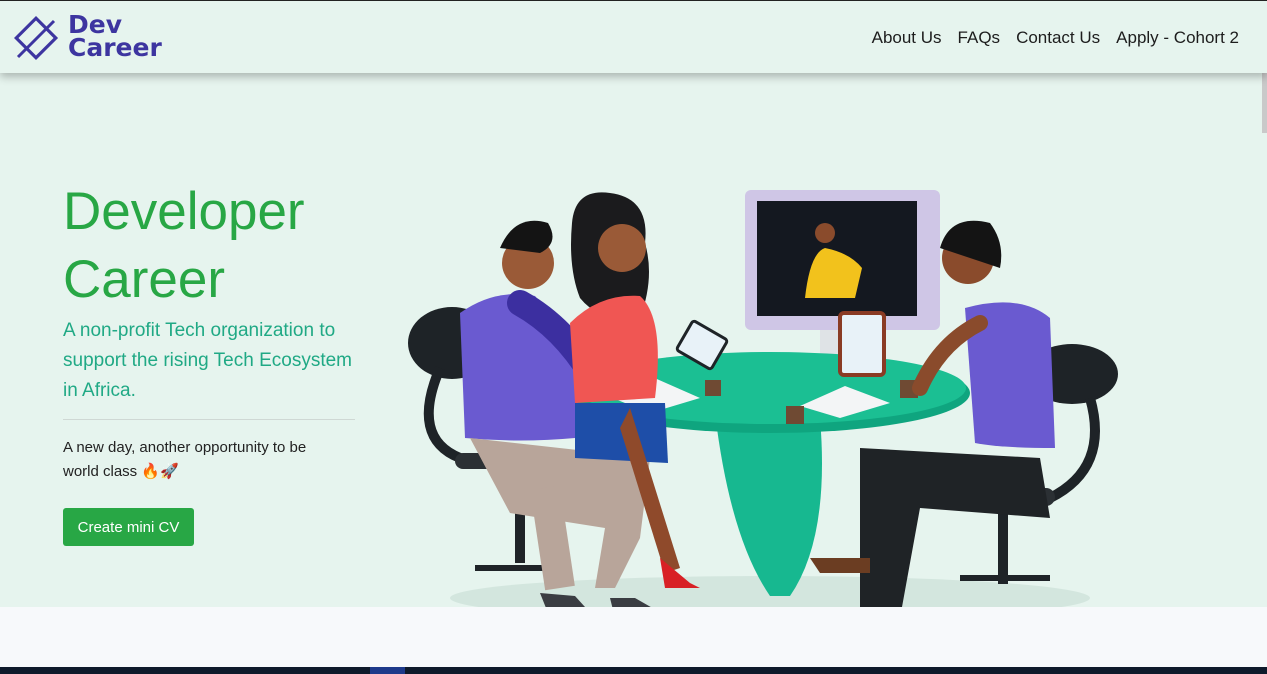  What do you see at coordinates (907, 38) in the screenshot?
I see `nav-about-us: About Us` at bounding box center [907, 38].